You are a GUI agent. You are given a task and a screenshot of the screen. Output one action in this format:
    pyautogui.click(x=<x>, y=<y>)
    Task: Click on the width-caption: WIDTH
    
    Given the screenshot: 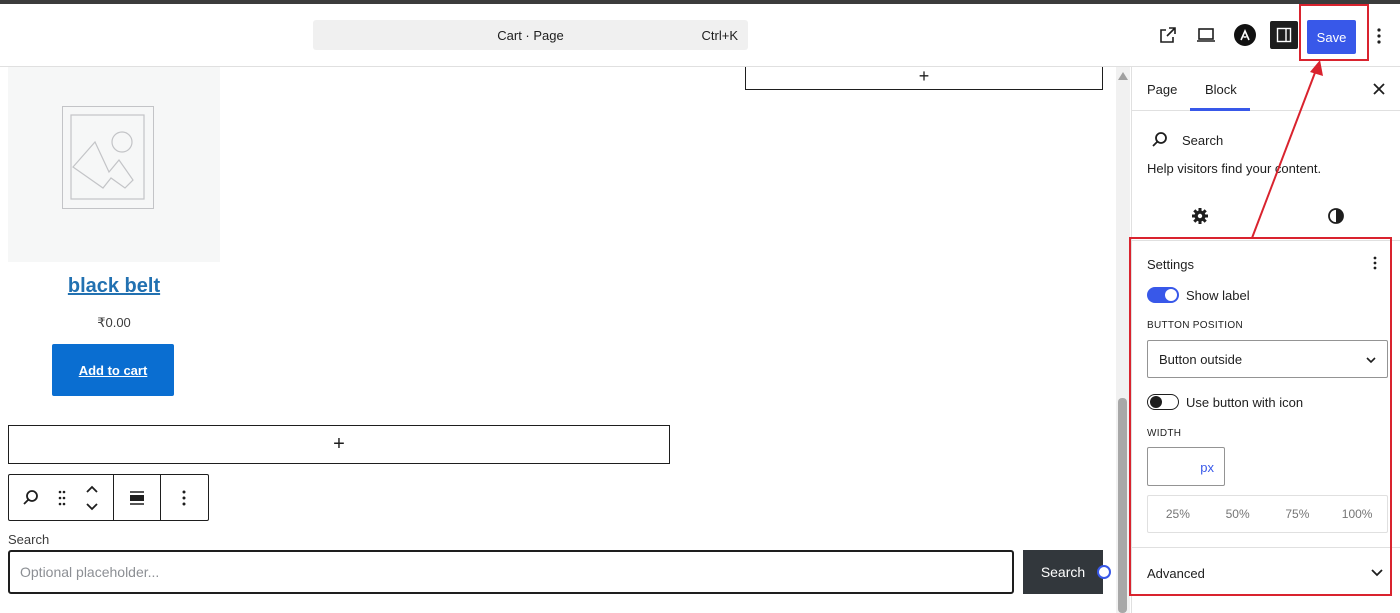 What is the action you would take?
    pyautogui.click(x=1164, y=433)
    